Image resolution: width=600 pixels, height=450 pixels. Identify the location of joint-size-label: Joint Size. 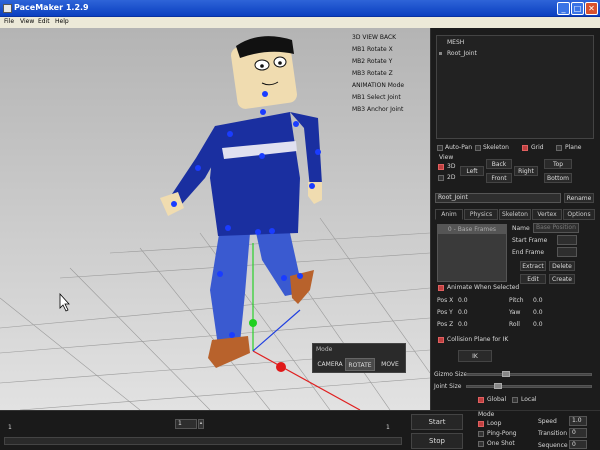
(448, 386).